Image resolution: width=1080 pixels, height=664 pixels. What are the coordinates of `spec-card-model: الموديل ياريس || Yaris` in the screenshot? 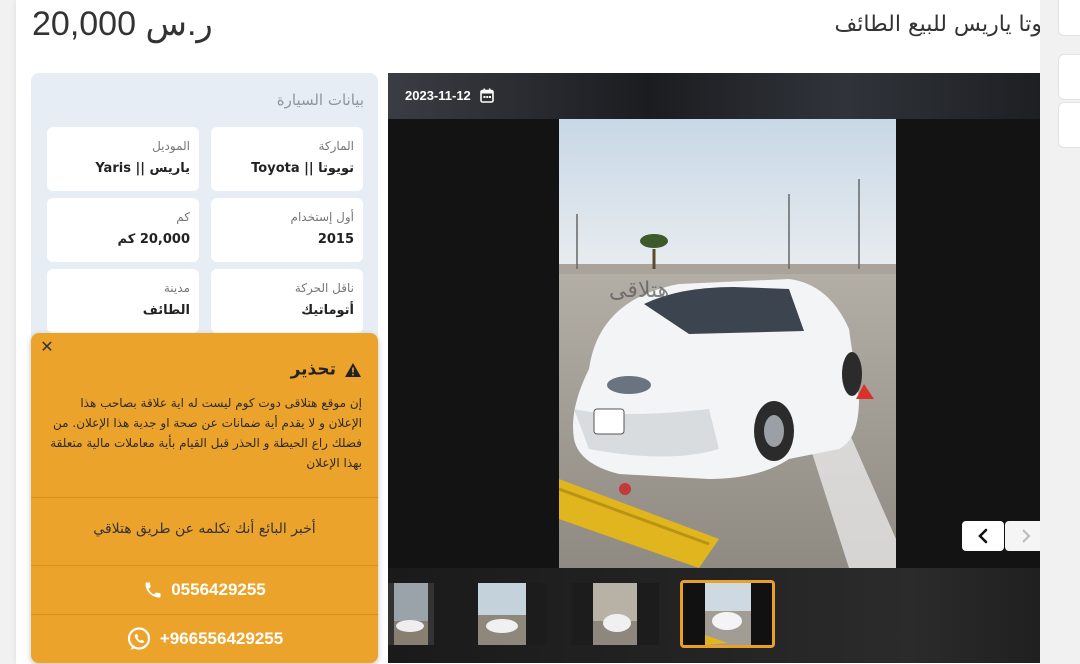 It's located at (123, 159).